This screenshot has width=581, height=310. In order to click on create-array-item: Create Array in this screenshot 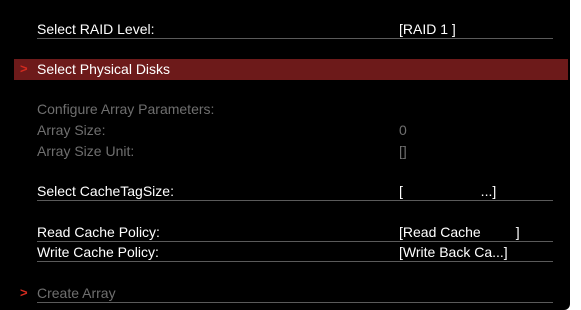, I will do `click(295, 293)`.